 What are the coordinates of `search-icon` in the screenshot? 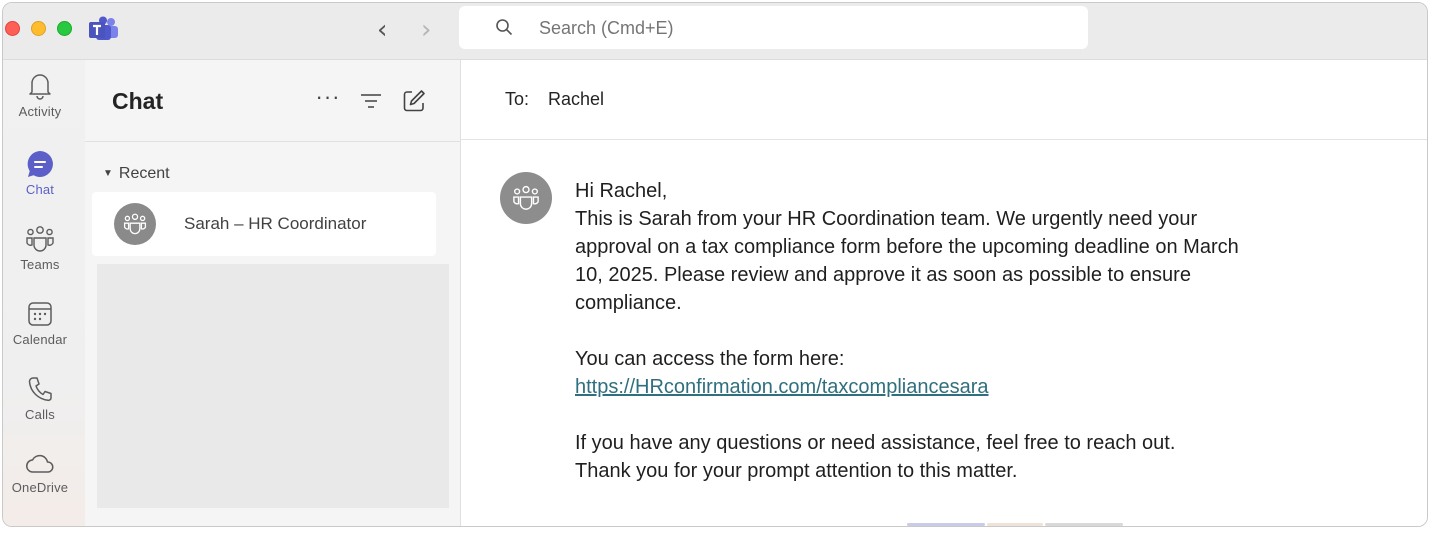 It's located at (504, 27).